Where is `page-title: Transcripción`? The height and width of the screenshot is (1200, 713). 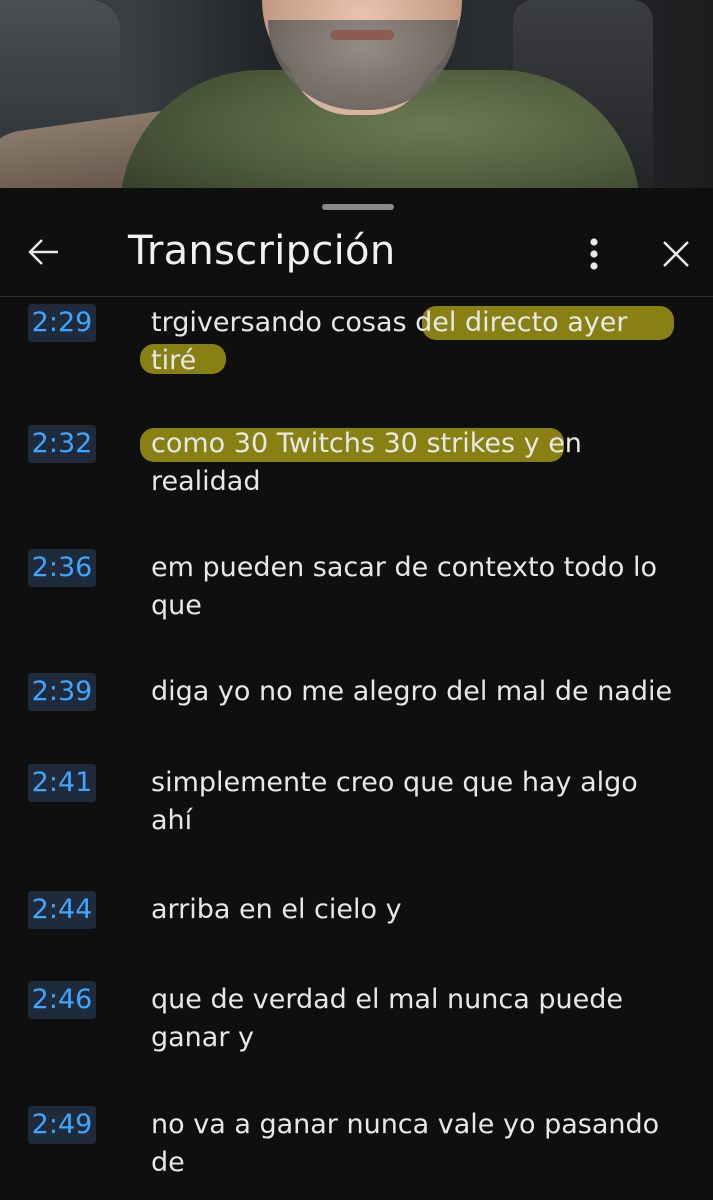
page-title: Transcripción is located at coordinates (262, 251).